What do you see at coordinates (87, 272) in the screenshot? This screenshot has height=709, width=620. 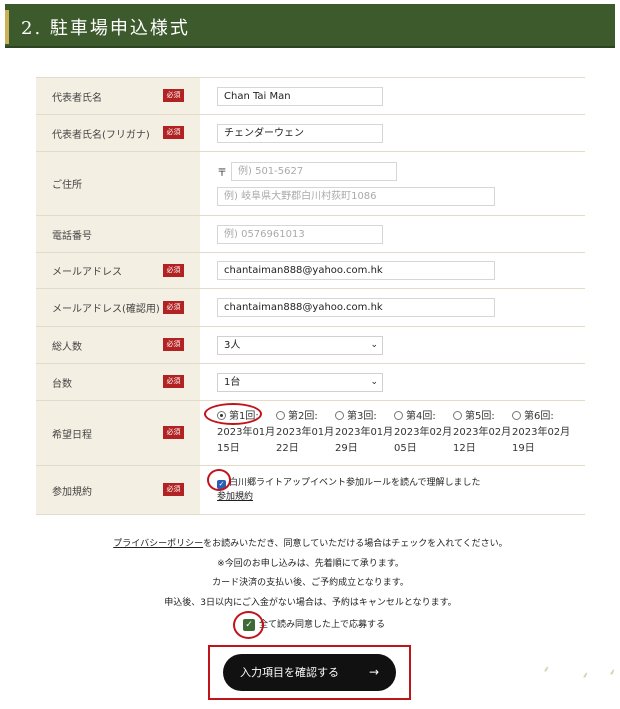 I see `label-email: メールアドレス` at bounding box center [87, 272].